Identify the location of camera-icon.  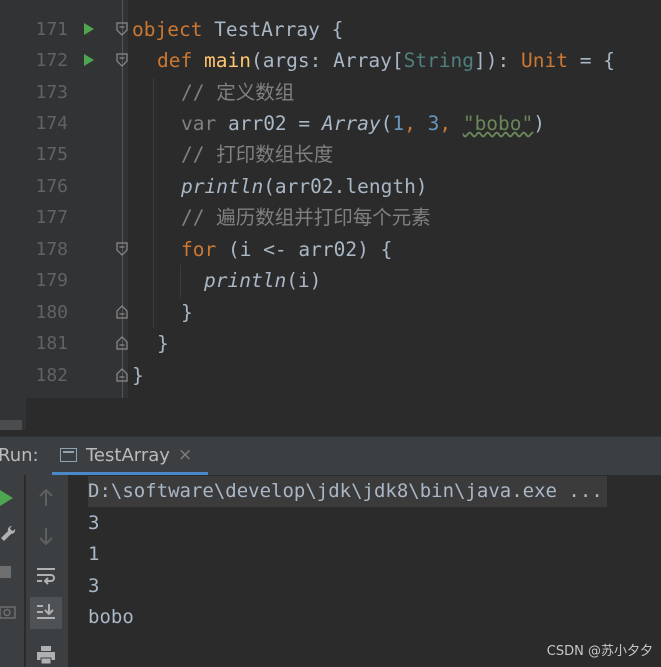
(8, 611).